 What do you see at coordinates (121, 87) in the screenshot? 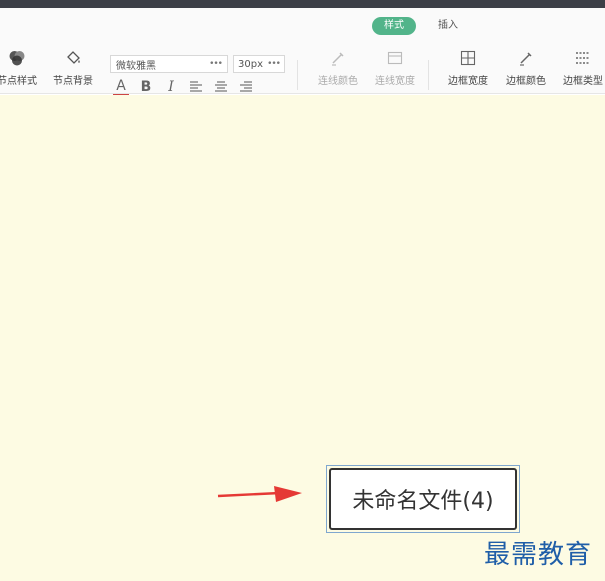
I see `font-color-button: A` at bounding box center [121, 87].